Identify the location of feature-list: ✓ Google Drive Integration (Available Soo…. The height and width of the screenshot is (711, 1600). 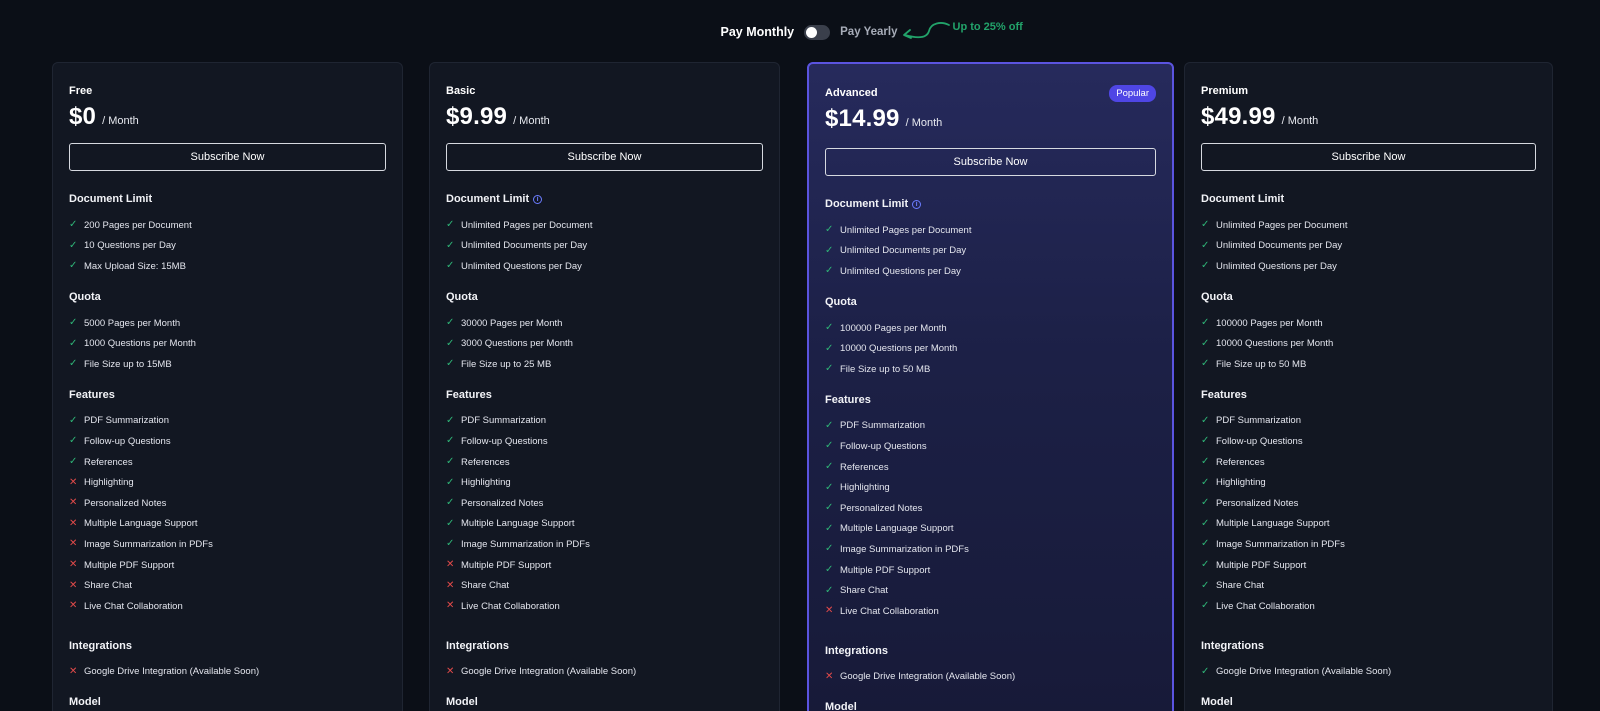
(1368, 672).